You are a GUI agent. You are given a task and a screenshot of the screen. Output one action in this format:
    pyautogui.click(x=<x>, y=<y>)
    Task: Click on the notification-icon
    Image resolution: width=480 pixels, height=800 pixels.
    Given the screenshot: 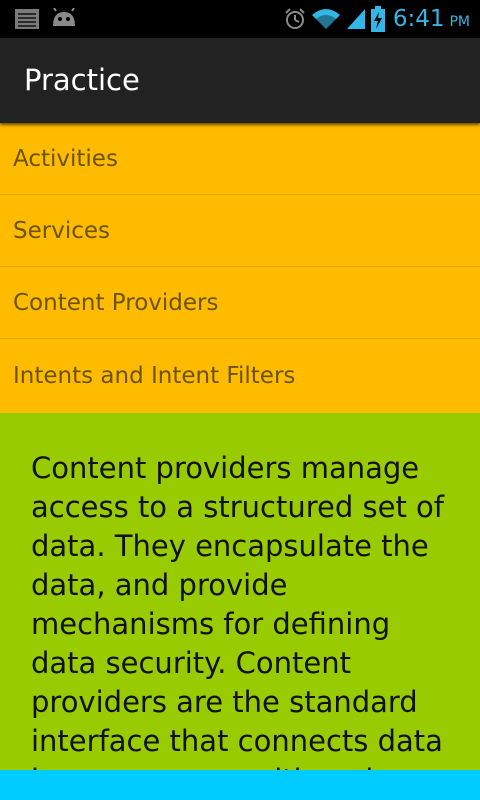 What is the action you would take?
    pyautogui.click(x=27, y=21)
    